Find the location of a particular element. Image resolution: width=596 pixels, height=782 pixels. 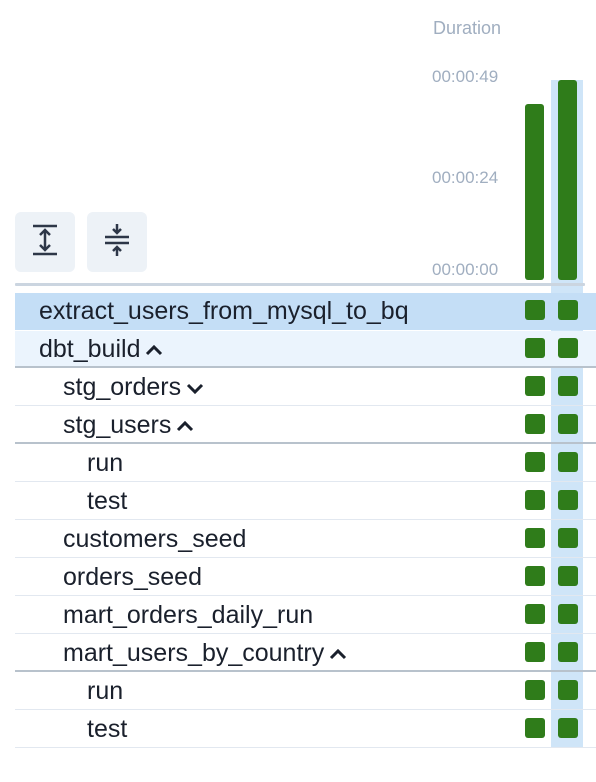

tree-row-mart-users-by-country: mart_users_by_country is located at coordinates (305, 653).